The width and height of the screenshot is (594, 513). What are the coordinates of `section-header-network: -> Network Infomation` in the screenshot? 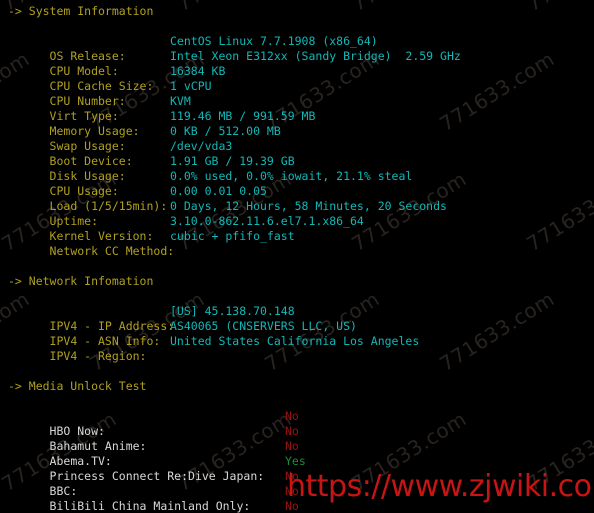 It's located at (81, 281).